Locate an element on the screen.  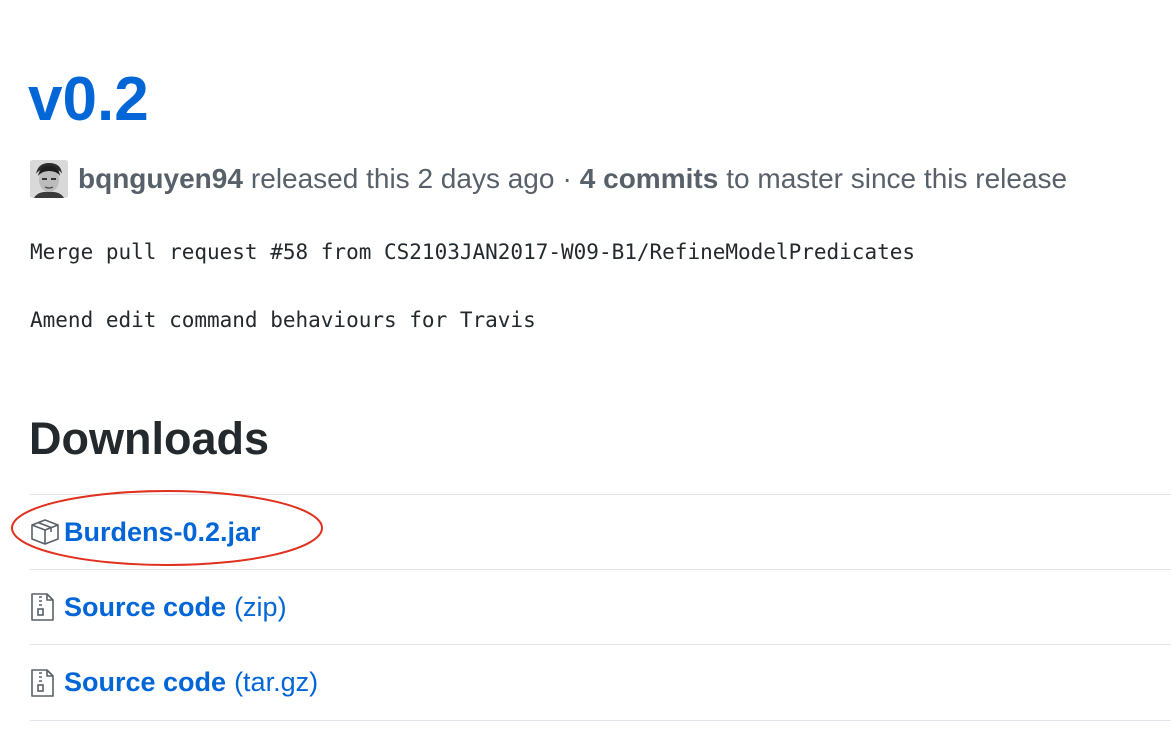
package-icon is located at coordinates (45, 532).